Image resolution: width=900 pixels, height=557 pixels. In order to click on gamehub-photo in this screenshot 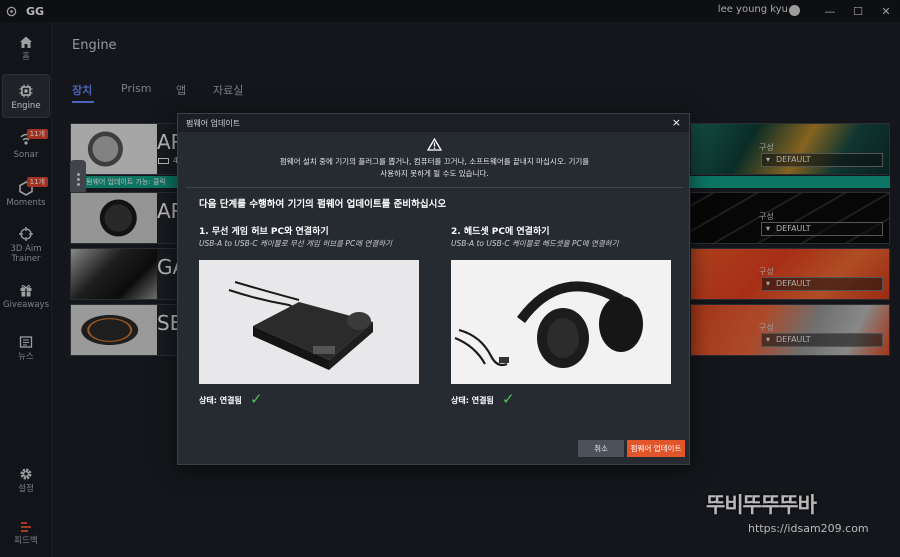, I will do `click(309, 322)`.